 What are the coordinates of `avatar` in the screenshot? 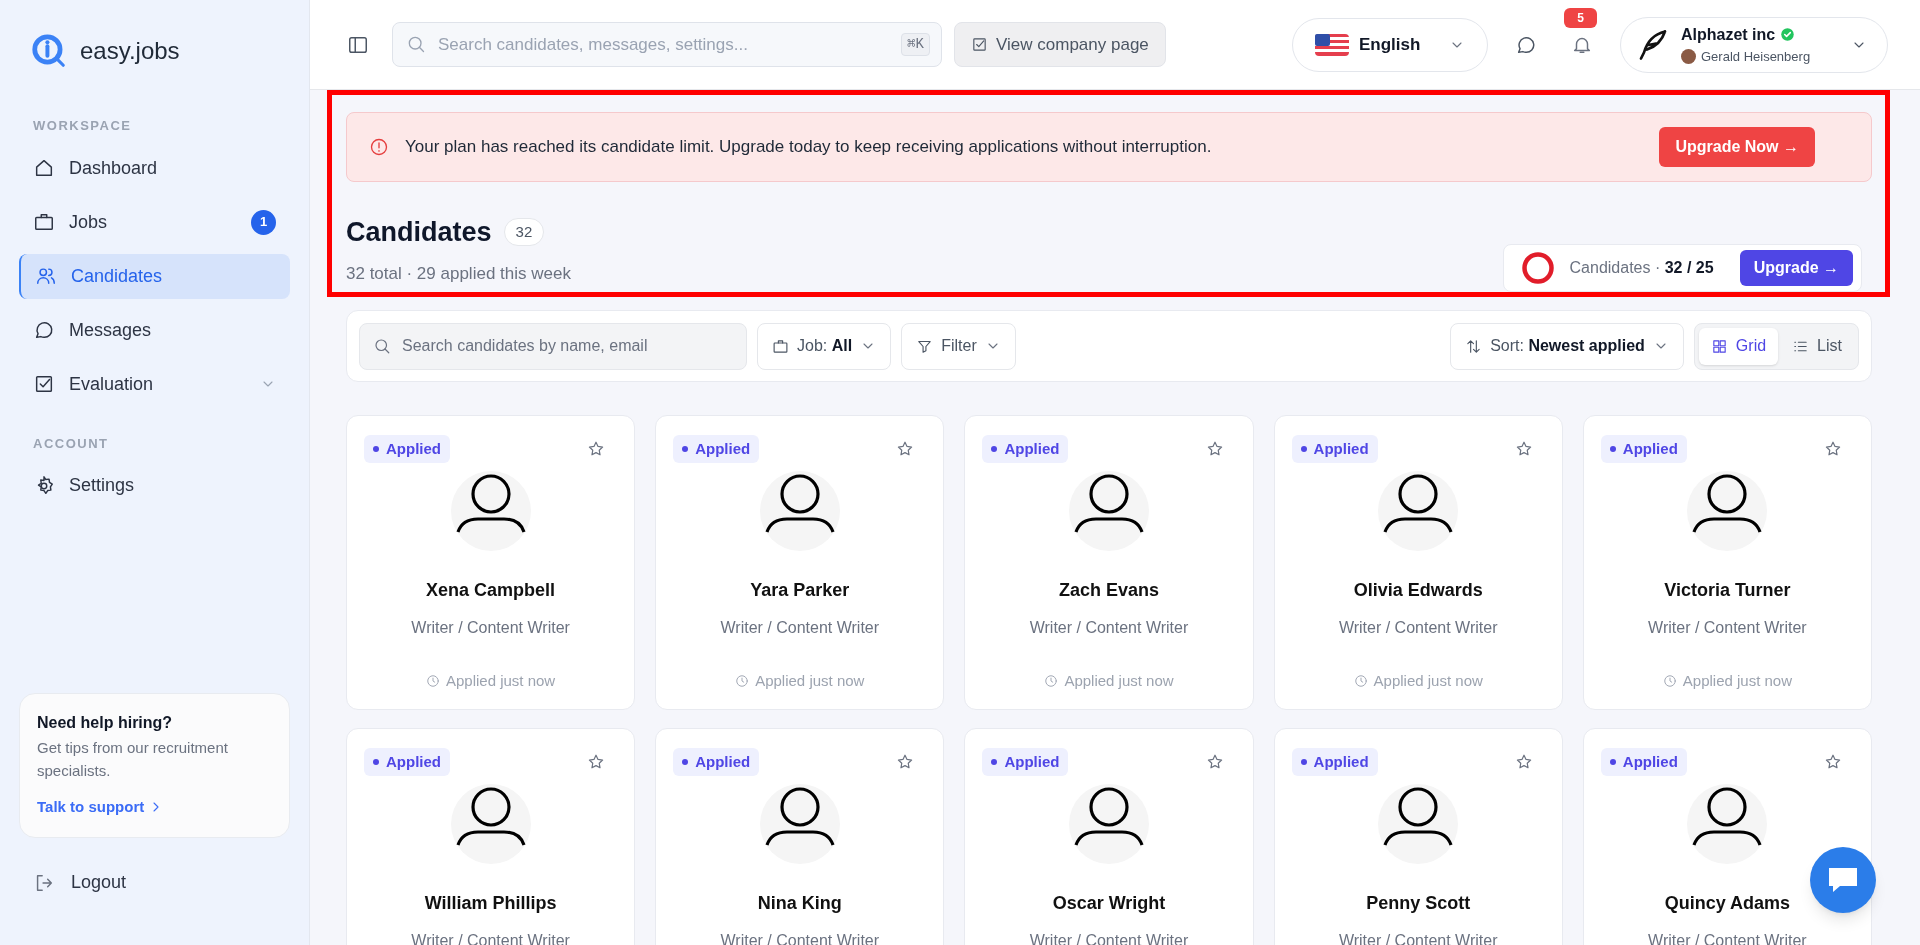 It's located at (1688, 56).